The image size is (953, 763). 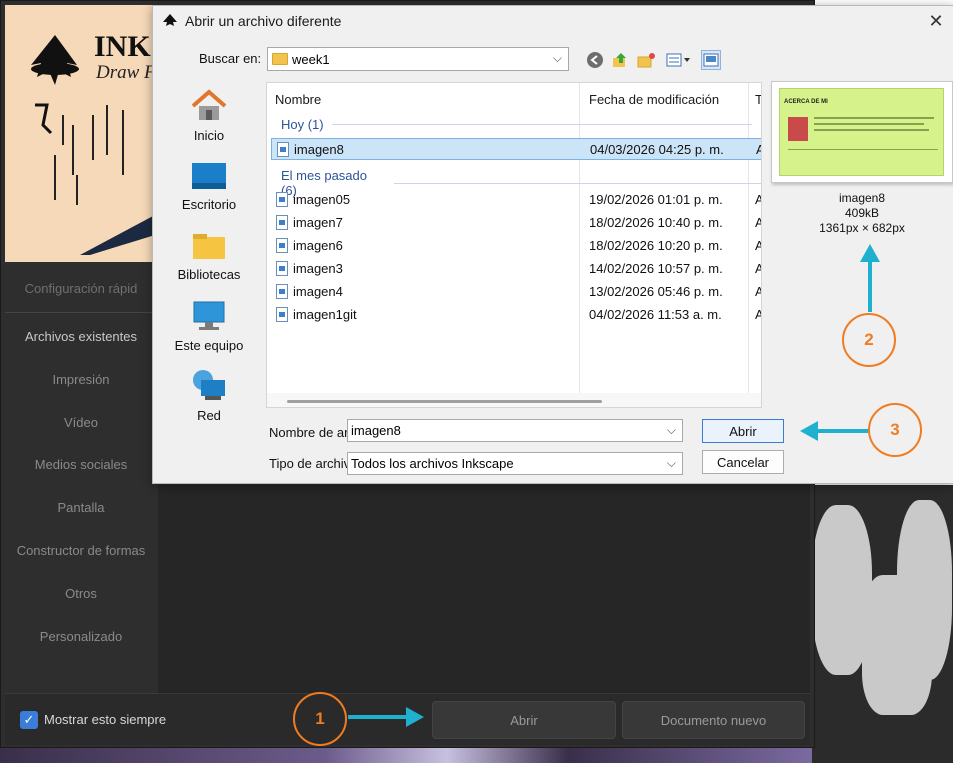 I want to click on step-3-badge: 3, so click(x=895, y=430).